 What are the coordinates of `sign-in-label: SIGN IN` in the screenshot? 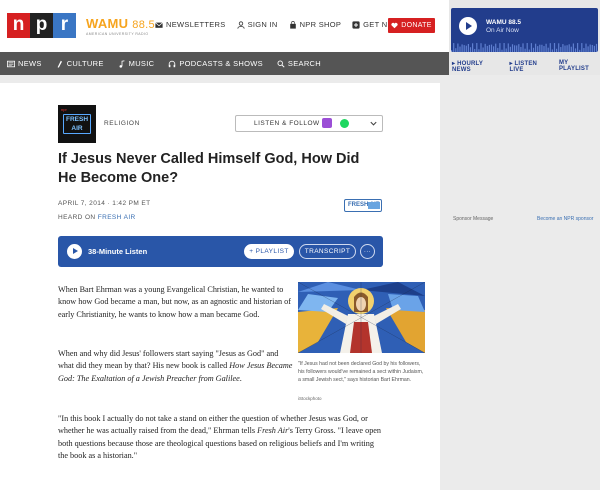 It's located at (262, 24).